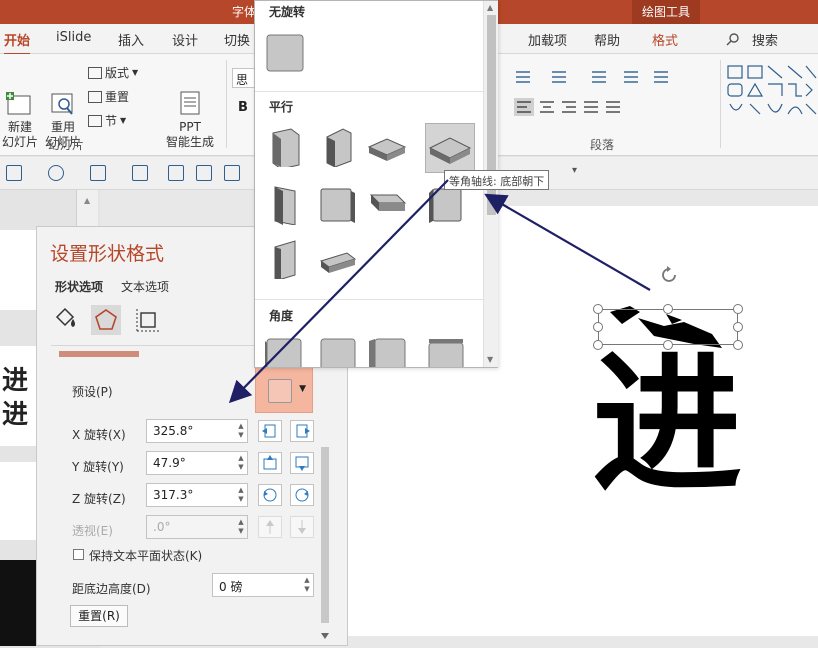 The width and height of the screenshot is (818, 648). Describe the element at coordinates (78, 554) in the screenshot. I see `keep-text-flat-checkbox` at that location.